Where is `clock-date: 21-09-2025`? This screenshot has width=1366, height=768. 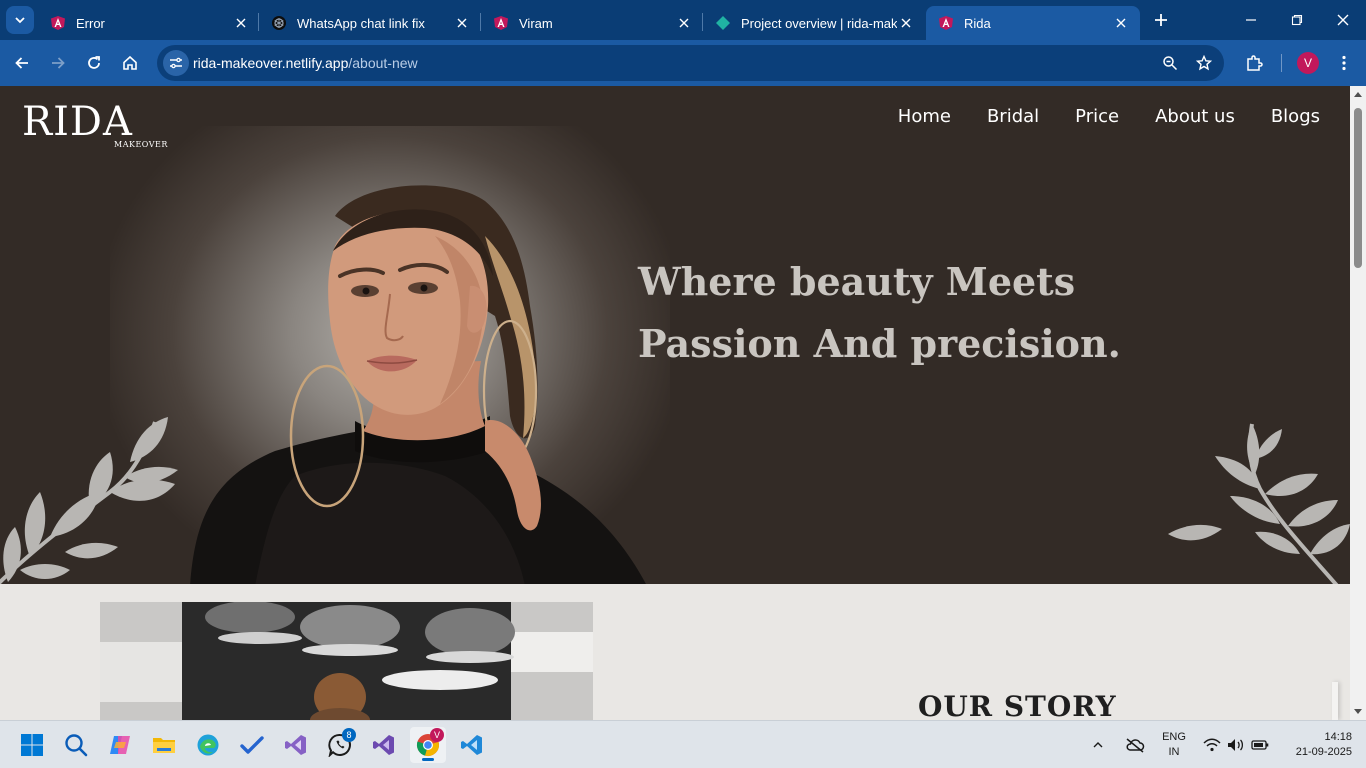
clock-date: 21-09-2025 is located at coordinates (1323, 752).